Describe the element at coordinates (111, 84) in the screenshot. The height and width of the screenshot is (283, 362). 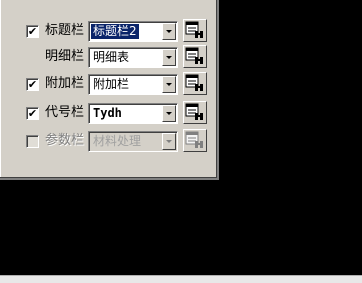
I see `additional-block-value: 附加栏` at that location.